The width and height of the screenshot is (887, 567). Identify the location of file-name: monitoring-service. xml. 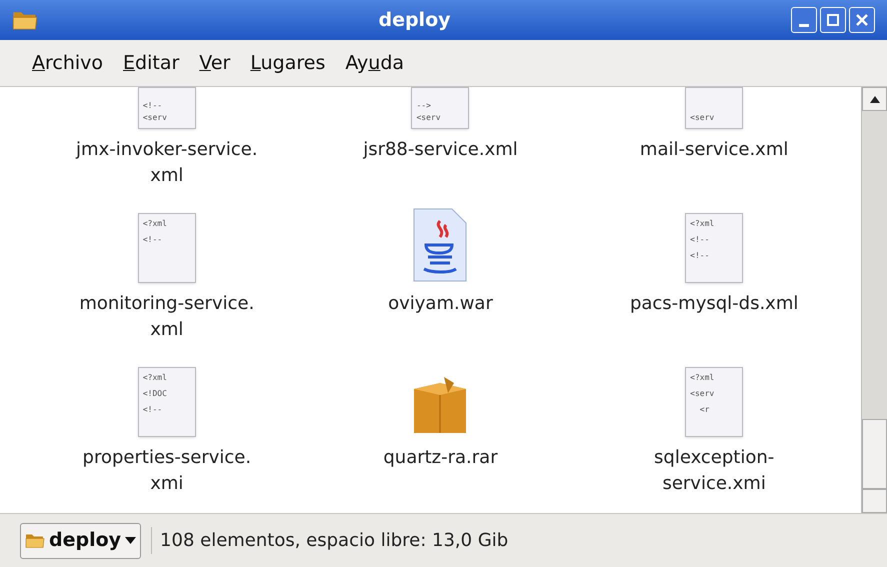
(166, 317).